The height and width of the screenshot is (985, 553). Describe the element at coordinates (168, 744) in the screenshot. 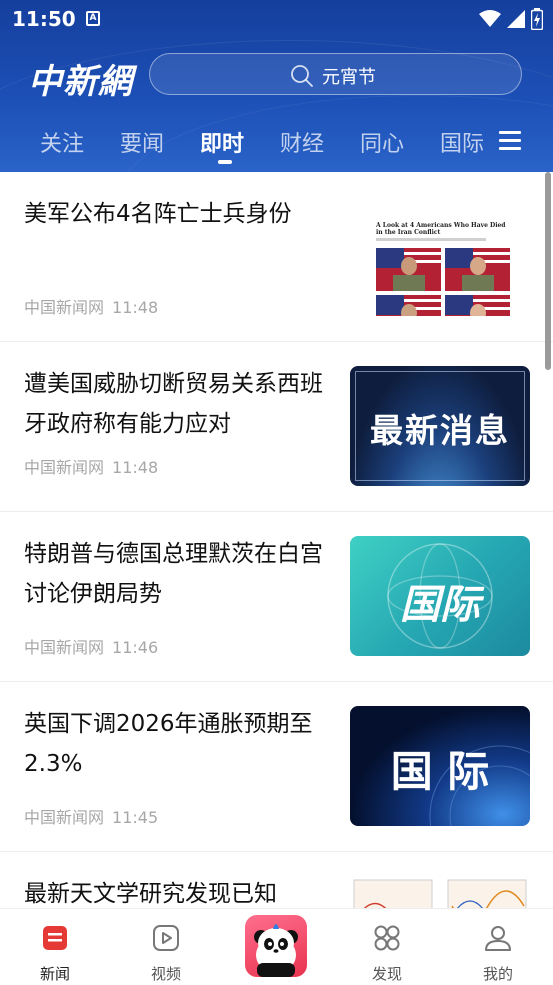

I see `news-title: 英国下调2026年通胀预期至2.3%` at that location.